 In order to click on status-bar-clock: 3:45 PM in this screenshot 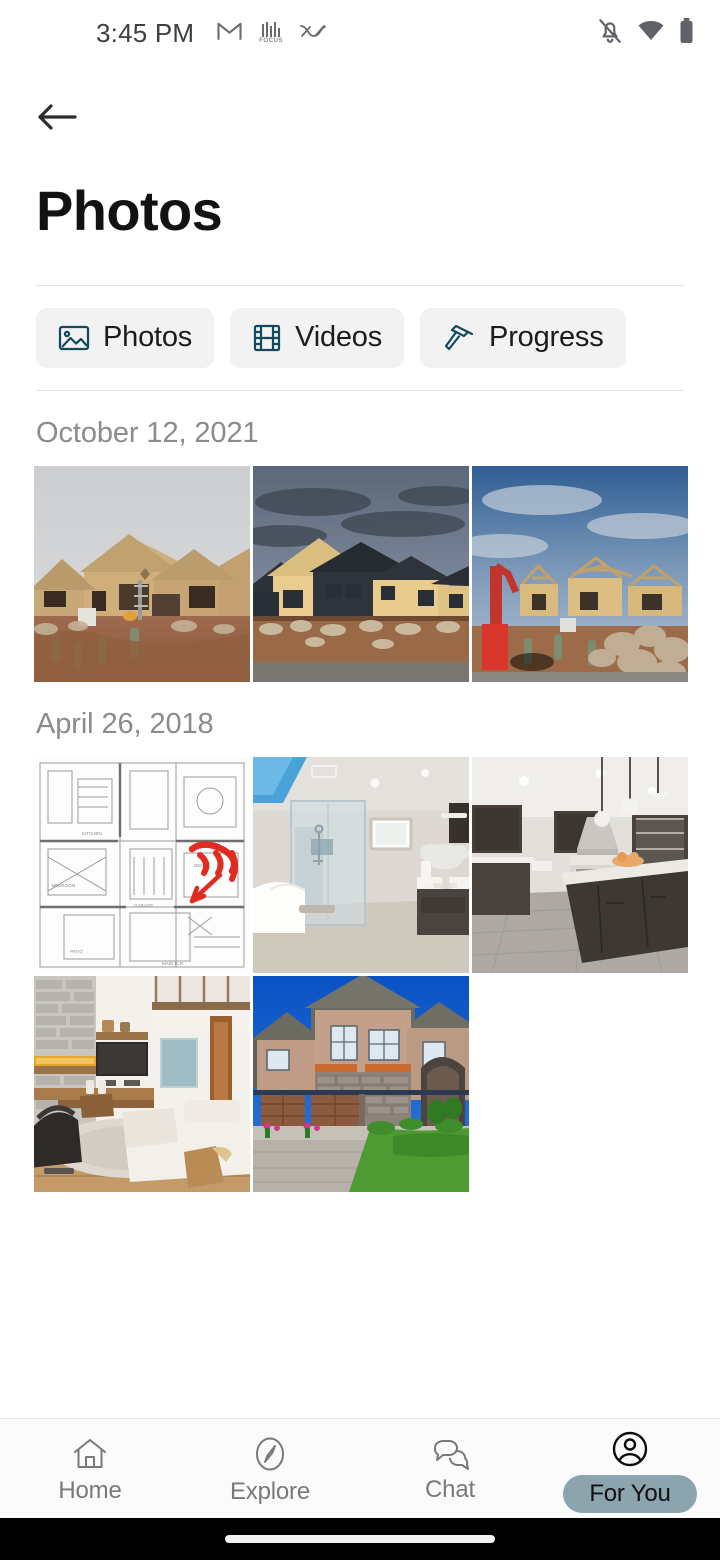, I will do `click(145, 32)`.